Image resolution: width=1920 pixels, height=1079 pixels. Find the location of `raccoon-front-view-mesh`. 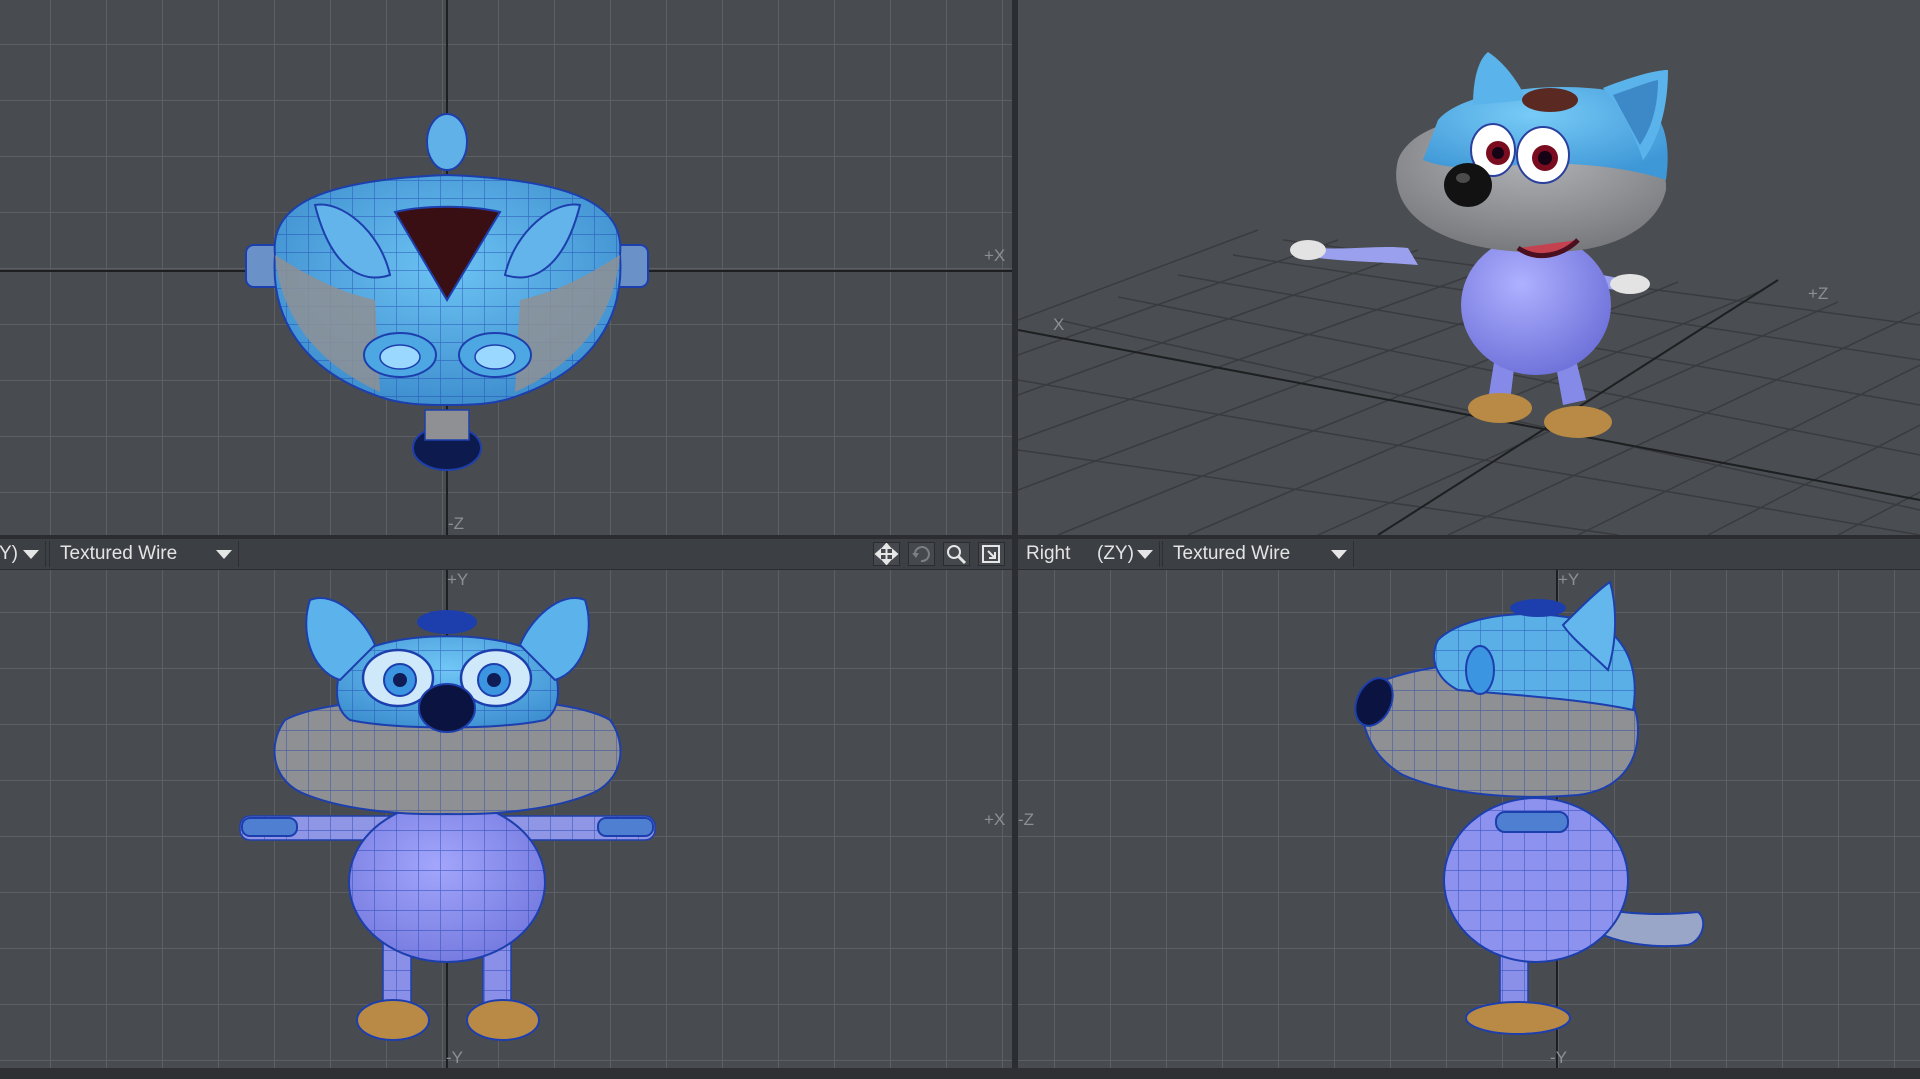

raccoon-front-view-mesh is located at coordinates (447, 819).